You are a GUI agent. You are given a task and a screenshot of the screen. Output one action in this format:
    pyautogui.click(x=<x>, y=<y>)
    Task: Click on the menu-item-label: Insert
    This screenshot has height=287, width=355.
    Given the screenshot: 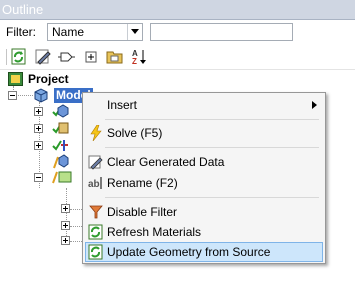 What is the action you would take?
    pyautogui.click(x=122, y=105)
    